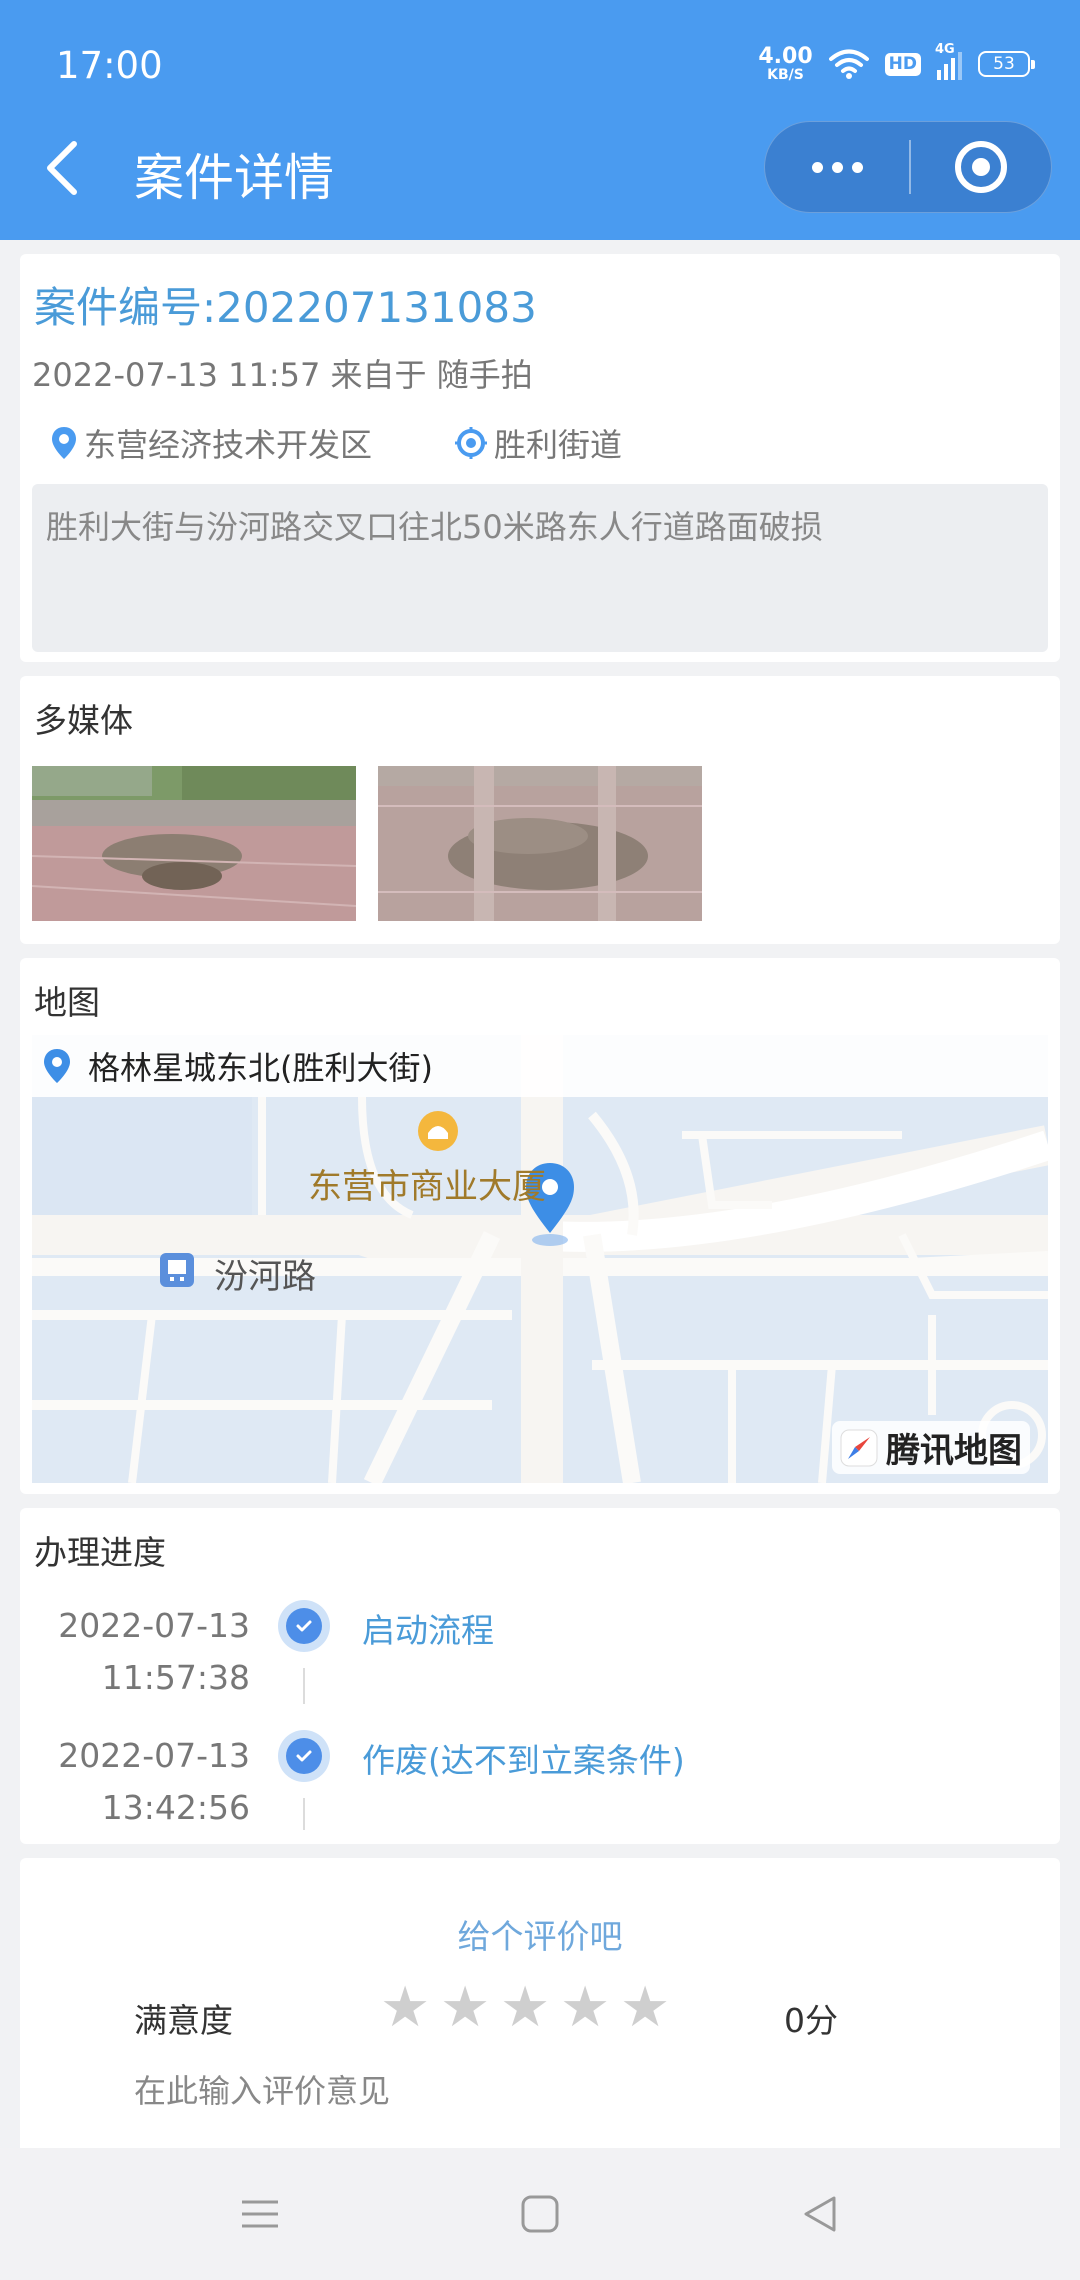 Image resolution: width=1080 pixels, height=2280 pixels. I want to click on net-speed-value: 4.00, so click(785, 56).